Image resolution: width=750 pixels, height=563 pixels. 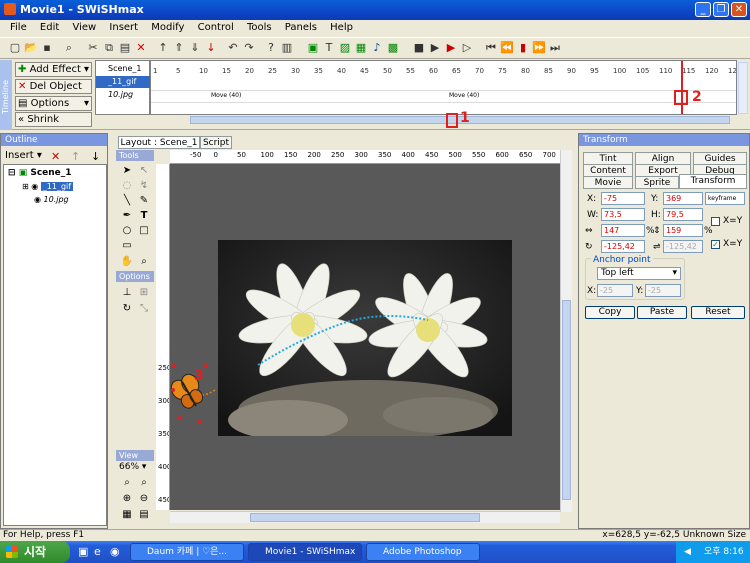 I want to click on paste-button: Paste, so click(x=662, y=312).